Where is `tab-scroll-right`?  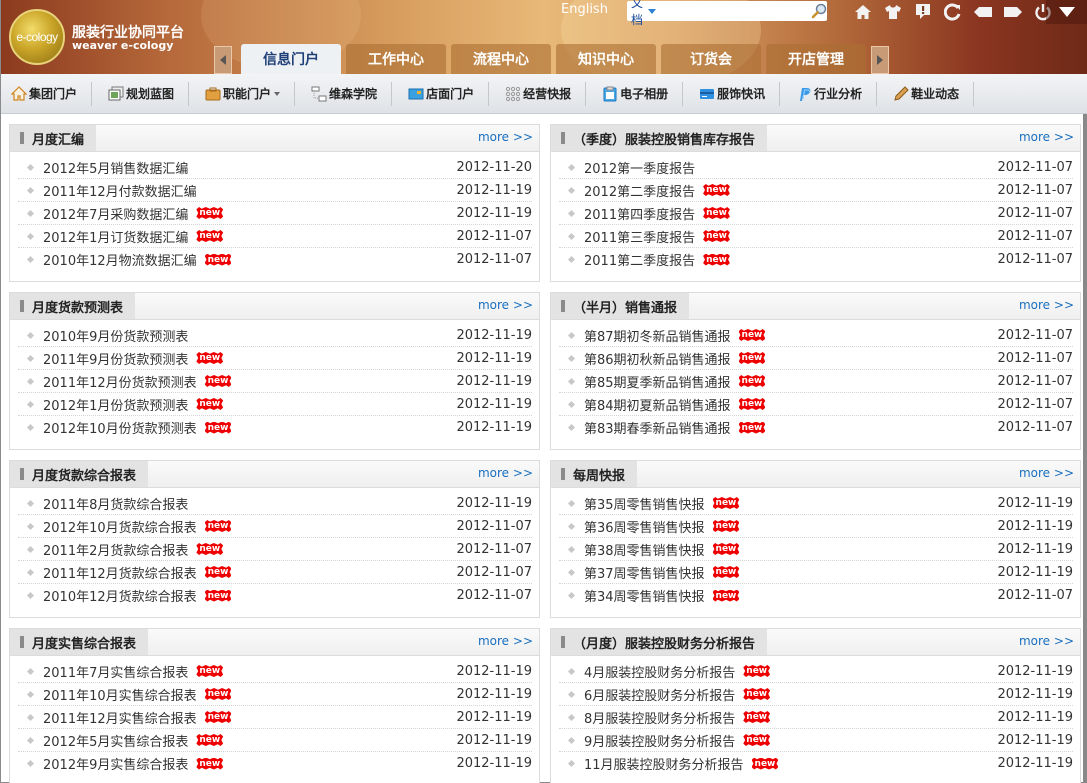 tab-scroll-right is located at coordinates (880, 60).